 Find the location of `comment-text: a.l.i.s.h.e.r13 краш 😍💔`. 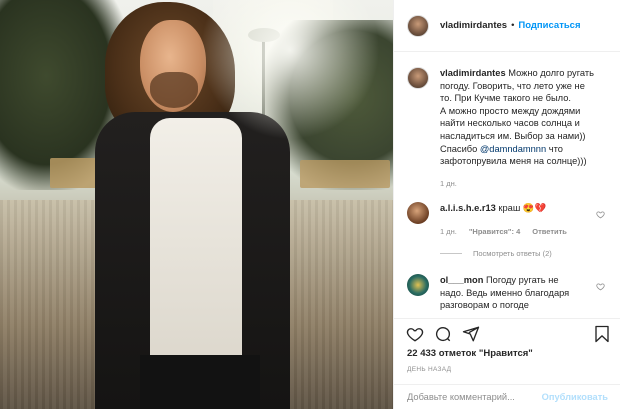

comment-text: a.l.i.s.h.e.r13 краш 😍💔 is located at coordinates (510, 213).